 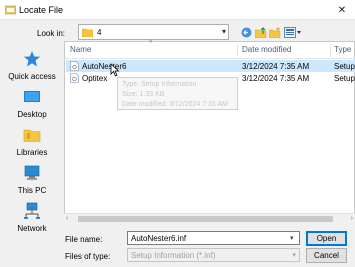 What do you see at coordinates (32, 190) in the screenshot?
I see `place-label: This PC` at bounding box center [32, 190].